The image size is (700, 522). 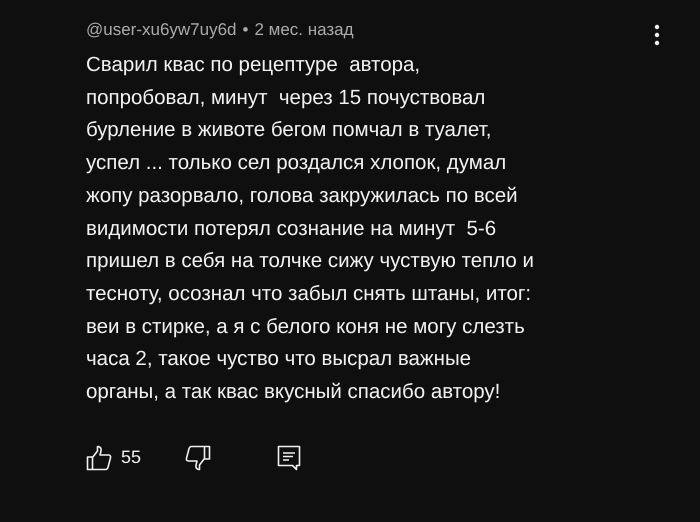 I want to click on thumbs-down-icon, so click(x=198, y=457).